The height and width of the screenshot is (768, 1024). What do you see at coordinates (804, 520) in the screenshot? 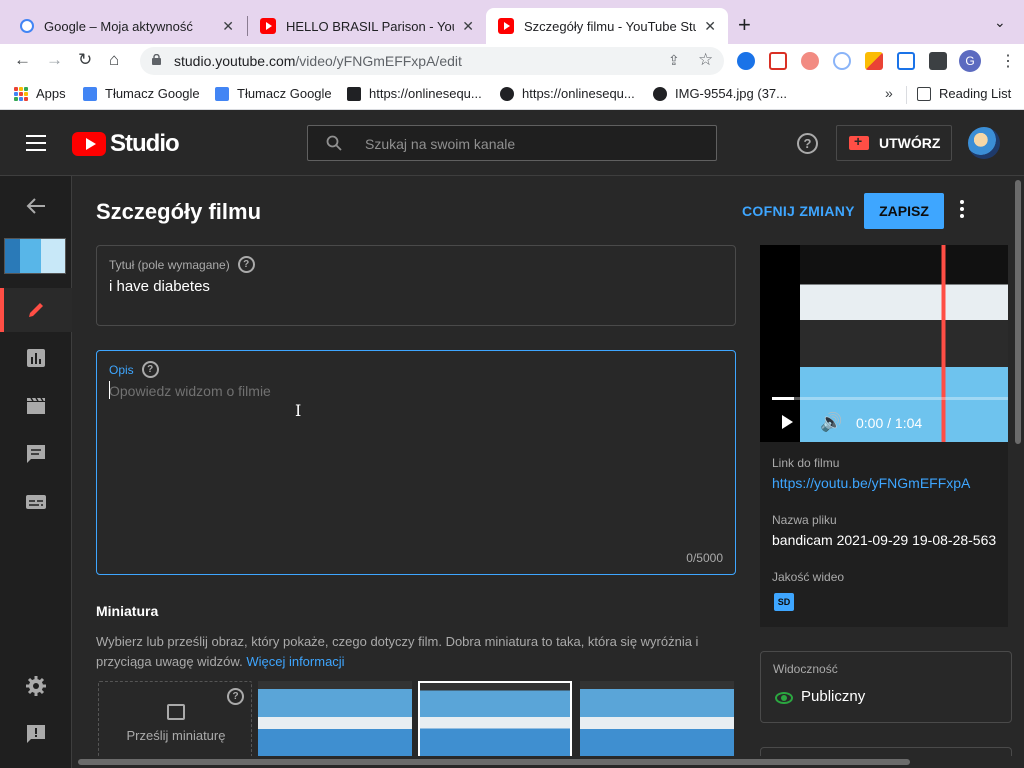
I see `filename-label: Nazwa pliku` at bounding box center [804, 520].